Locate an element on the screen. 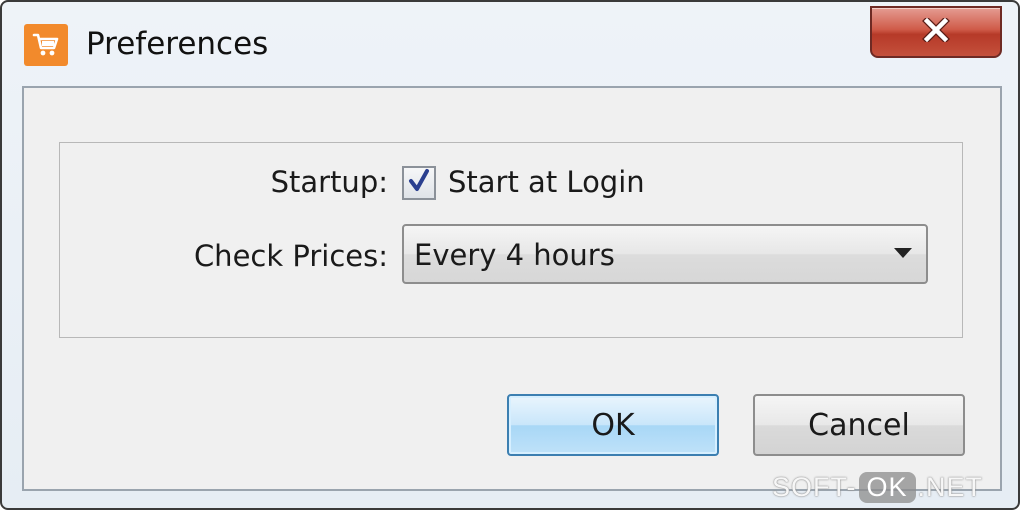 This screenshot has width=1020, height=510. check-prices-select: Every 4 hours is located at coordinates (665, 254).